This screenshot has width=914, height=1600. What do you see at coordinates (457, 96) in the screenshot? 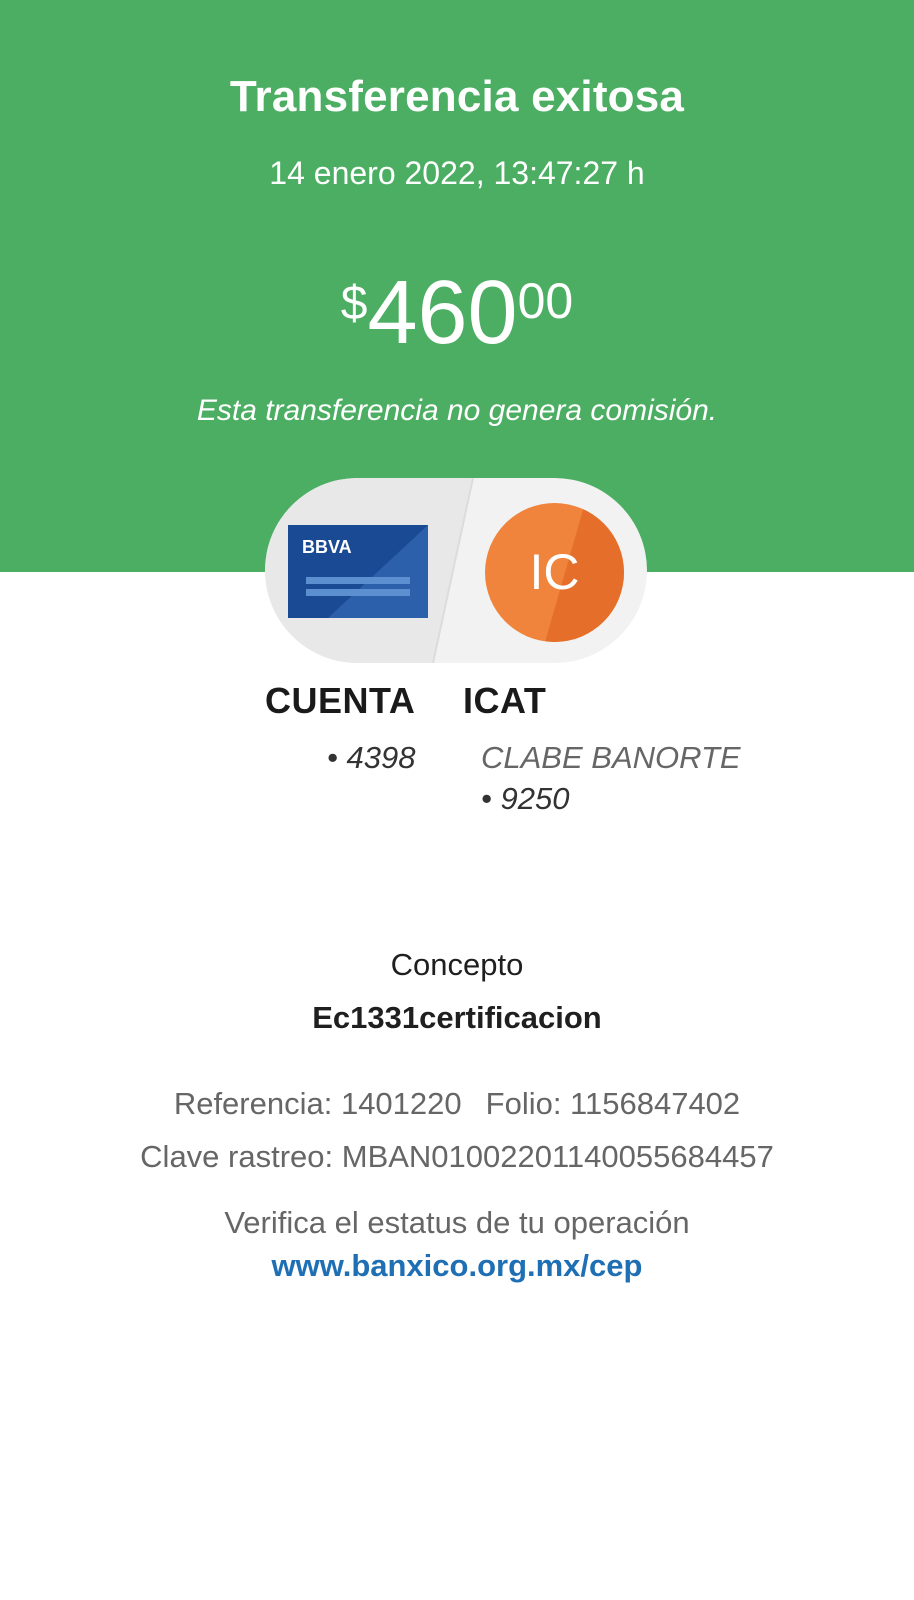
I see `page-title: Transferencia exitosa` at bounding box center [457, 96].